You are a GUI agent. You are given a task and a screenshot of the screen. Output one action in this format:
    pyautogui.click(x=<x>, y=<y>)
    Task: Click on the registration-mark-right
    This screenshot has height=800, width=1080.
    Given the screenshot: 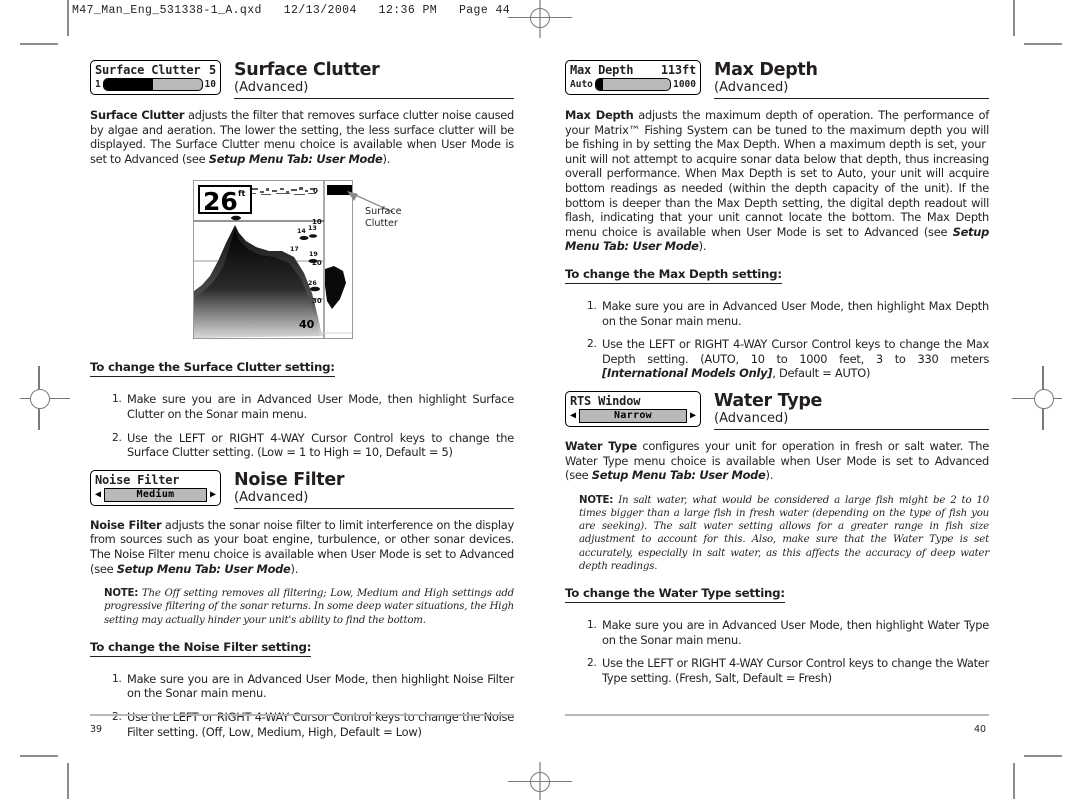 What is the action you would take?
    pyautogui.click(x=1043, y=398)
    